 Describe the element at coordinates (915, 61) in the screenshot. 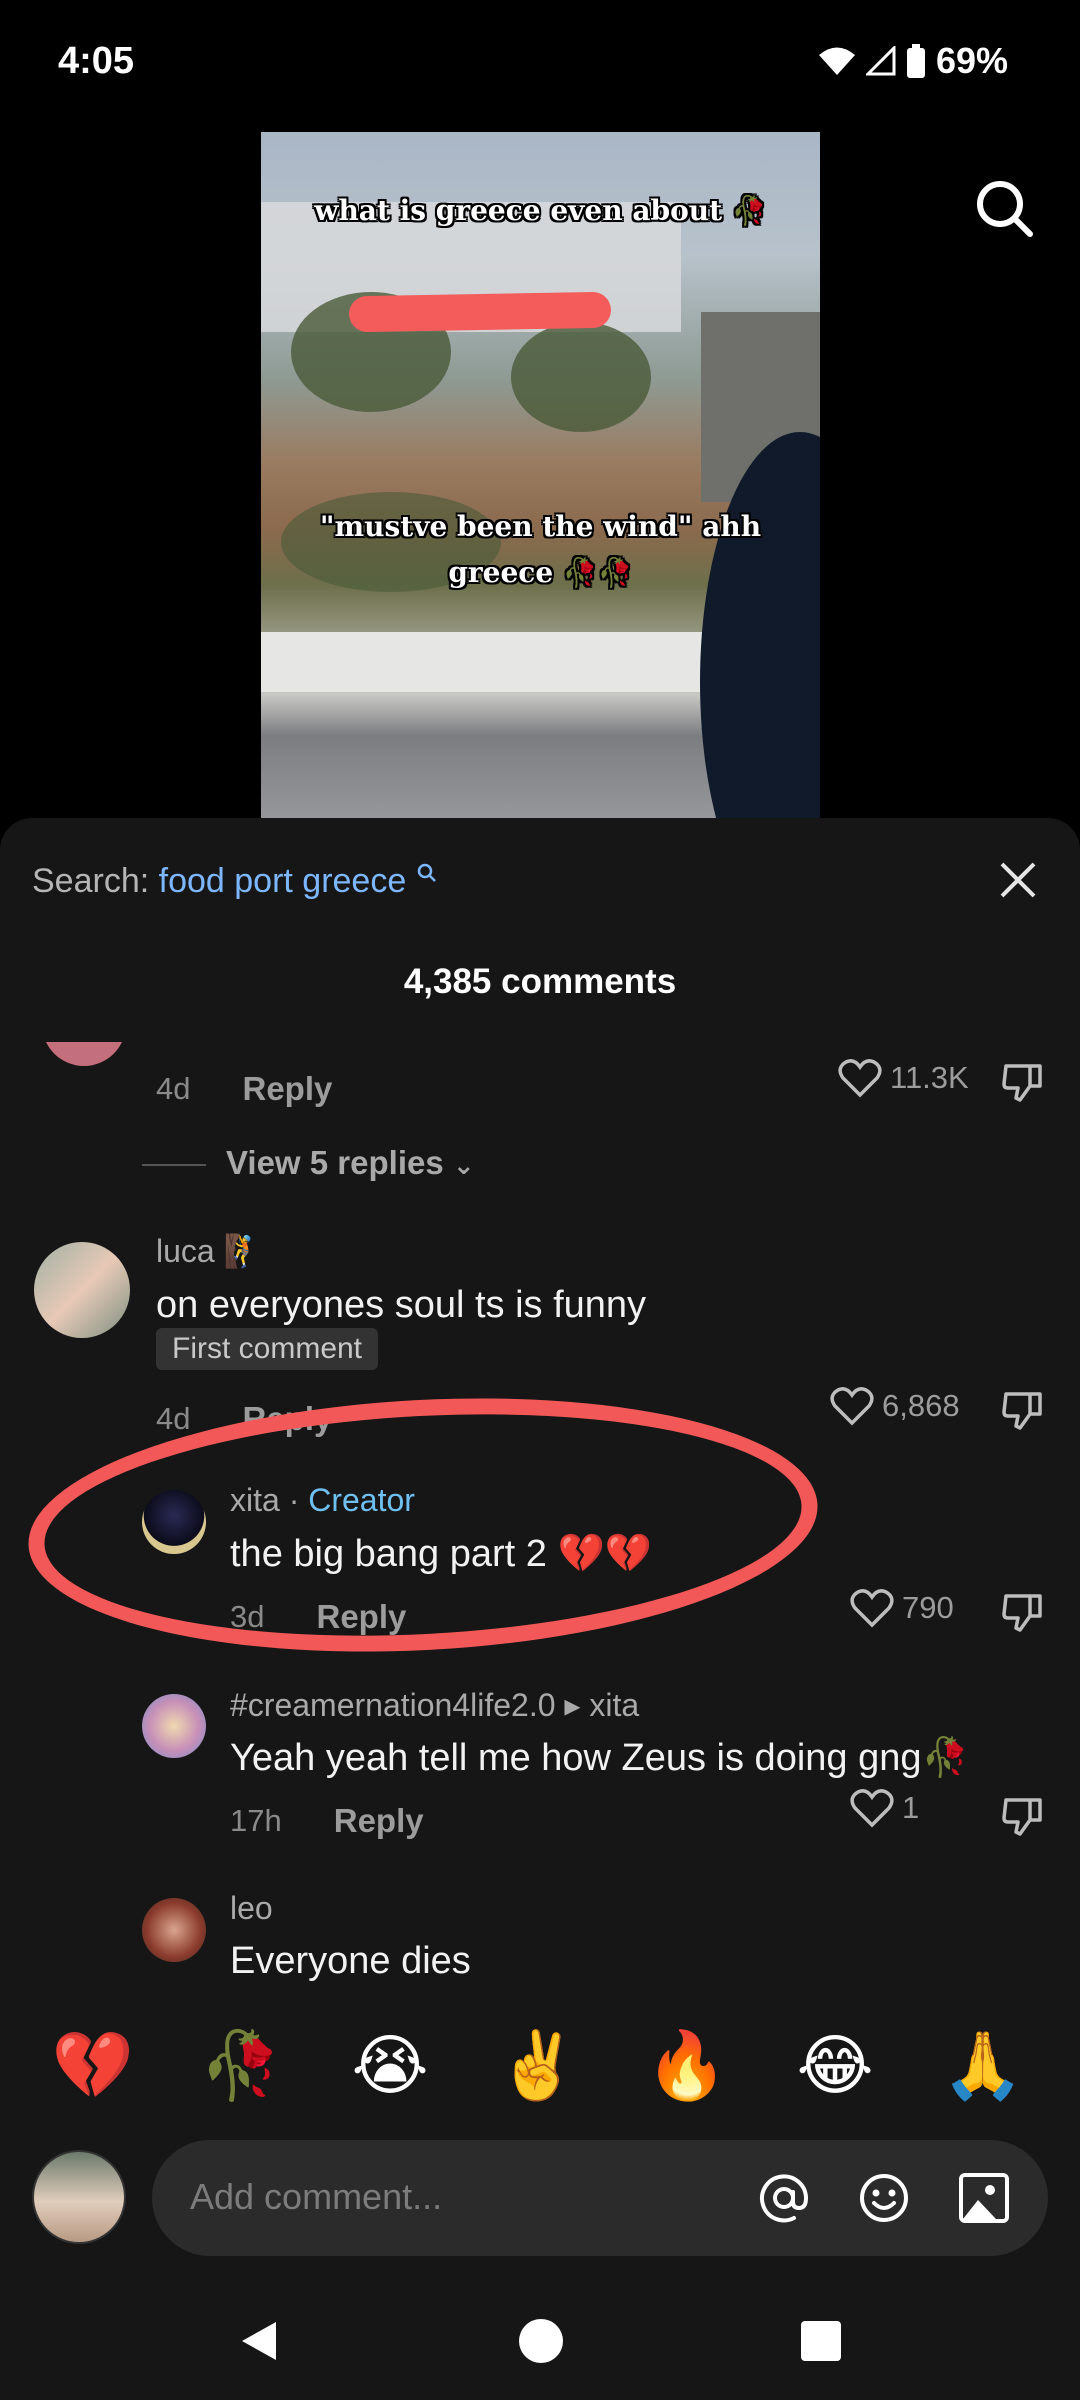

I see `battery-icon` at that location.